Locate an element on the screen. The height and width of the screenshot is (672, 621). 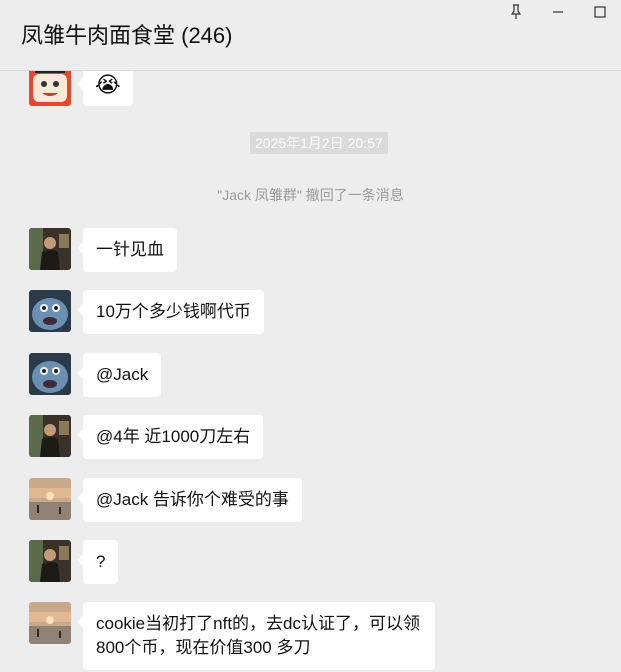
message-bubble: 一针见血 is located at coordinates (127, 250).